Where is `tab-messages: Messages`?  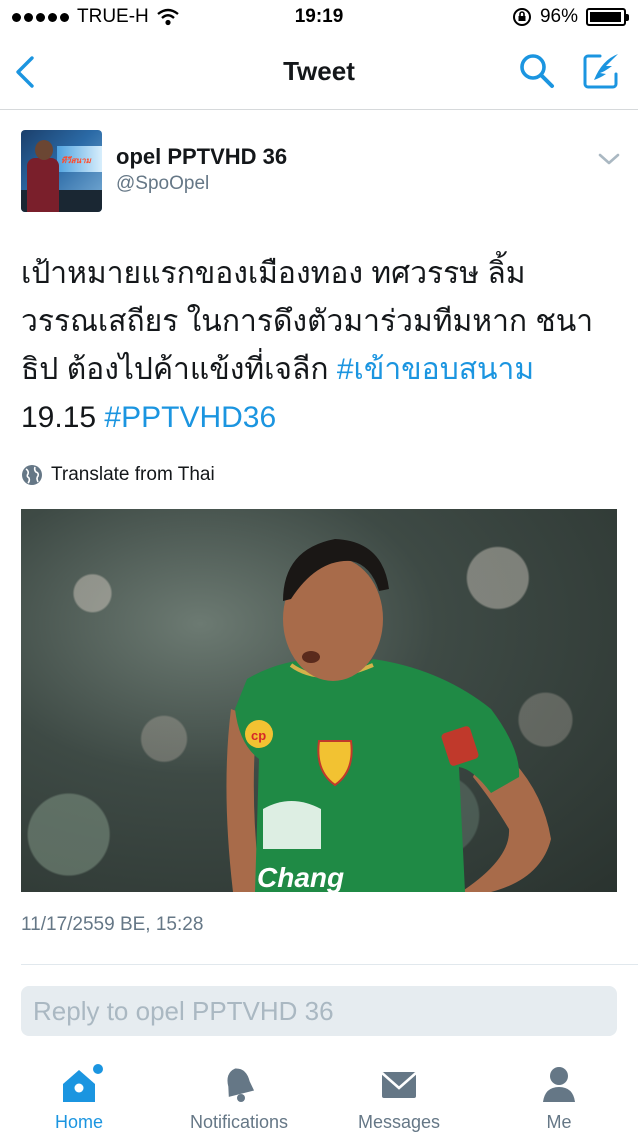 tab-messages: Messages is located at coordinates (399, 1100).